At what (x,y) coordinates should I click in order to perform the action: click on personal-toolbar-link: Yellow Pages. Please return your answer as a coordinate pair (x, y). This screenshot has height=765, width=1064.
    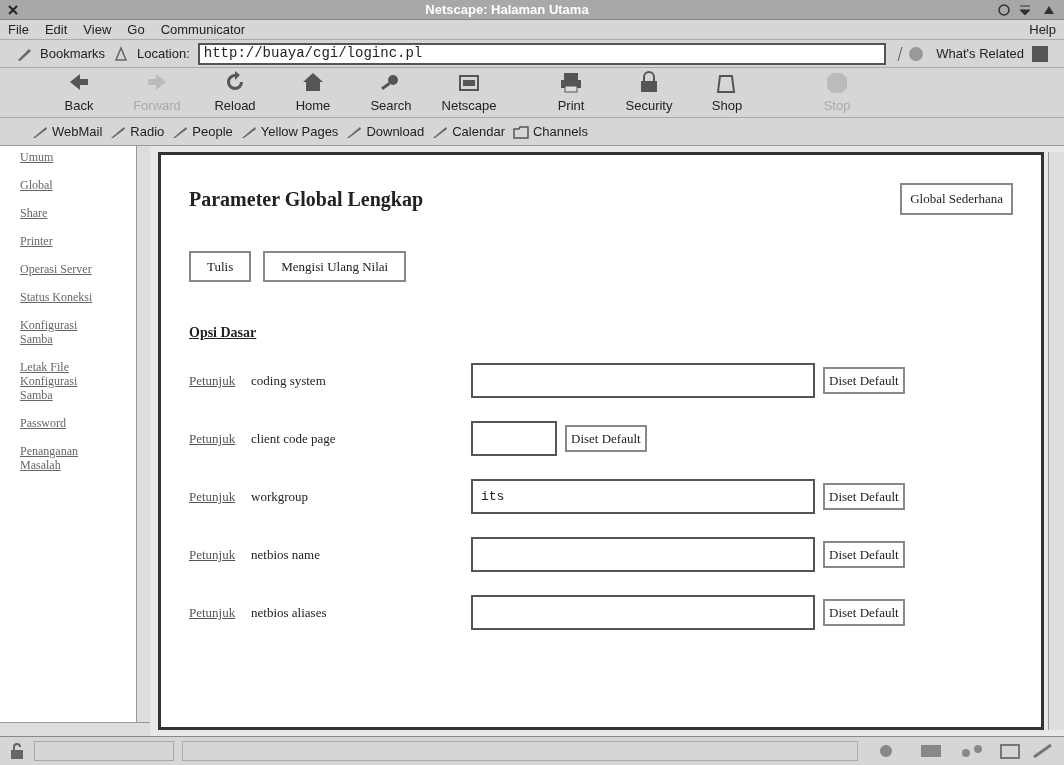
    Looking at the image, I should click on (299, 131).